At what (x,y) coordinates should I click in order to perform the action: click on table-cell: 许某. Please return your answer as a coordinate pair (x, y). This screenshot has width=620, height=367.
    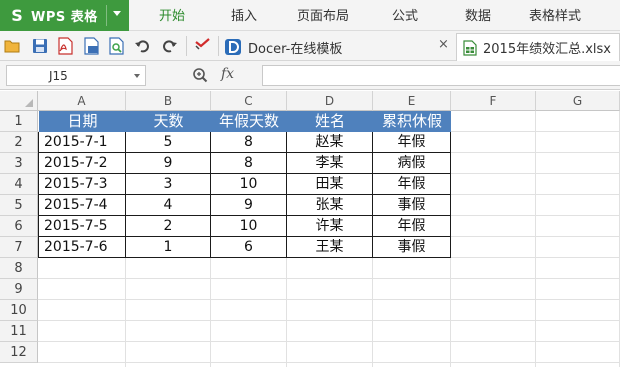
    Looking at the image, I should click on (330, 226).